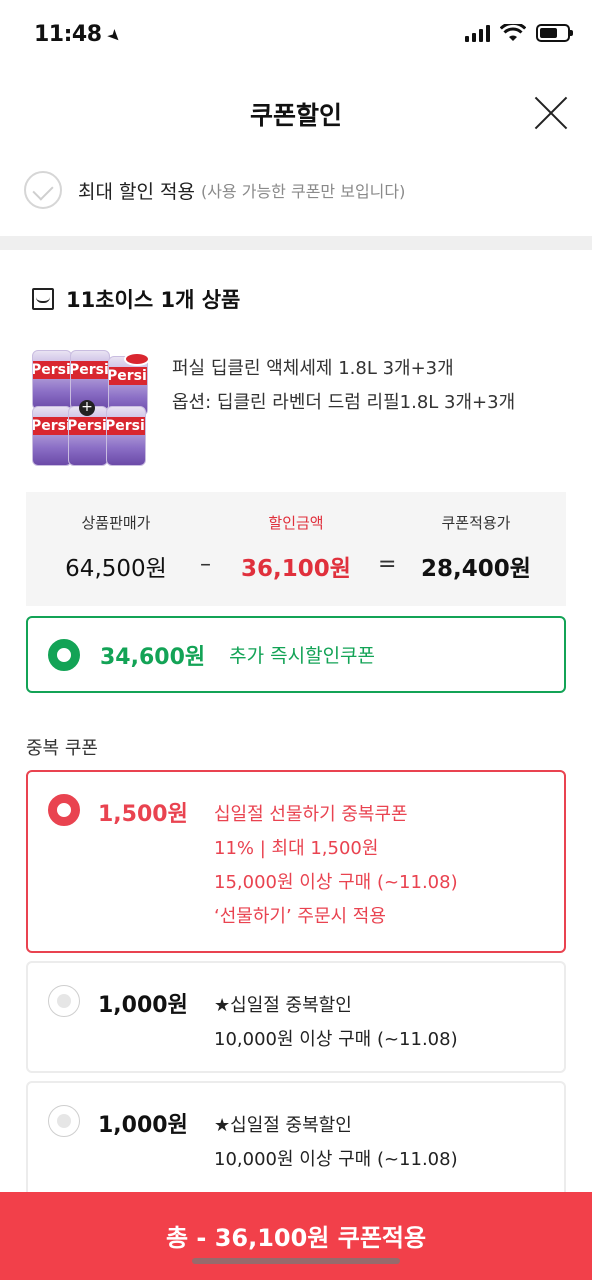 This screenshot has height=1280, width=592. What do you see at coordinates (476, 547) in the screenshot?
I see `final-price: 쿠폰적용가 28,400원` at bounding box center [476, 547].